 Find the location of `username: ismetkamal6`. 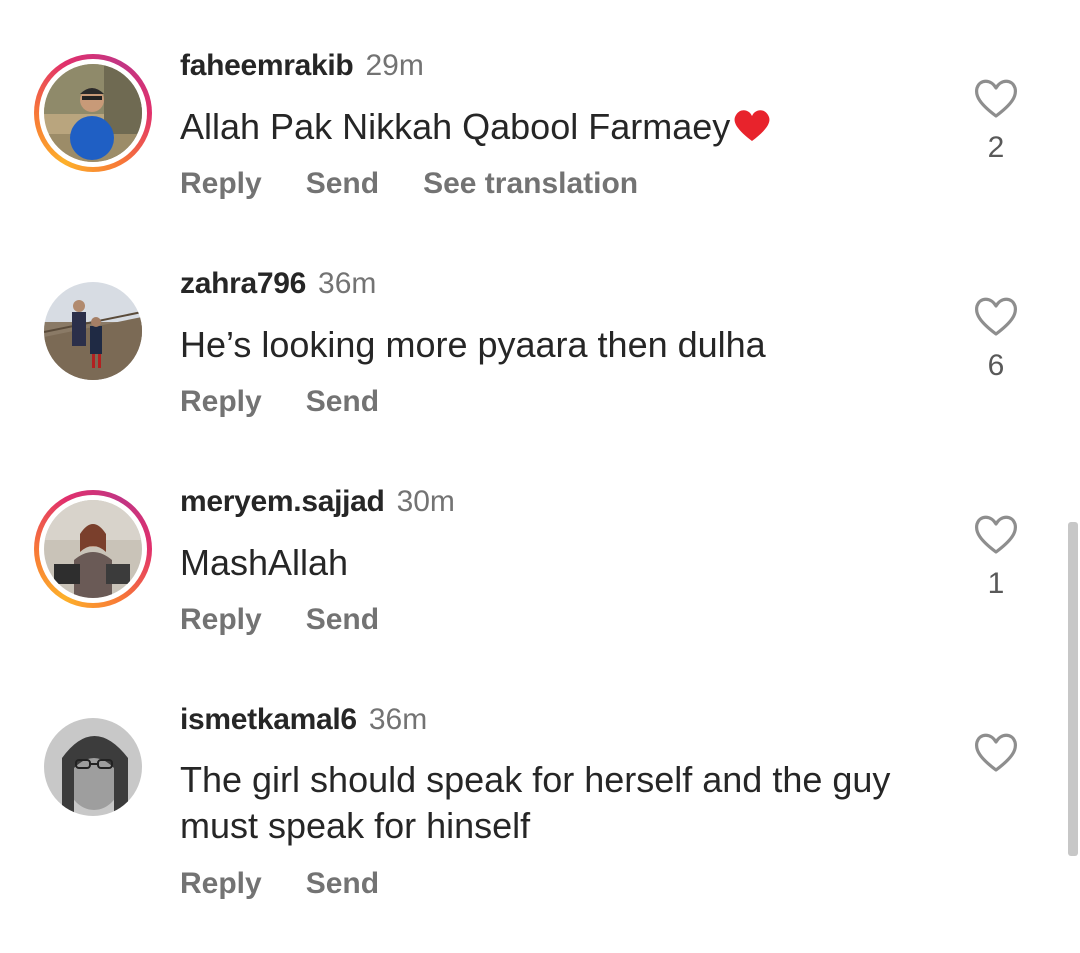

username: ismetkamal6 is located at coordinates (268, 719).